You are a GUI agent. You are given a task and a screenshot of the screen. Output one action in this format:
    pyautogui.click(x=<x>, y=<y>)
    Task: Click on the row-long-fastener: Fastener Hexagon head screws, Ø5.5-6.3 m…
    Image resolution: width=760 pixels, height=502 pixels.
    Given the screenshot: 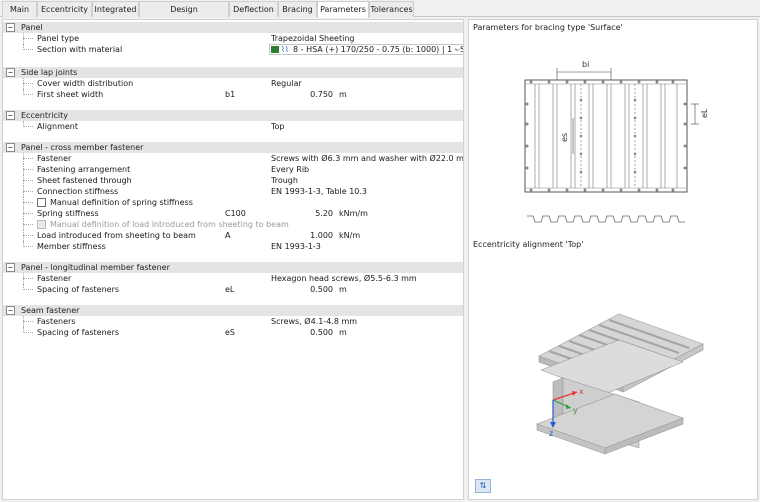 What is the action you would take?
    pyautogui.click(x=233, y=278)
    